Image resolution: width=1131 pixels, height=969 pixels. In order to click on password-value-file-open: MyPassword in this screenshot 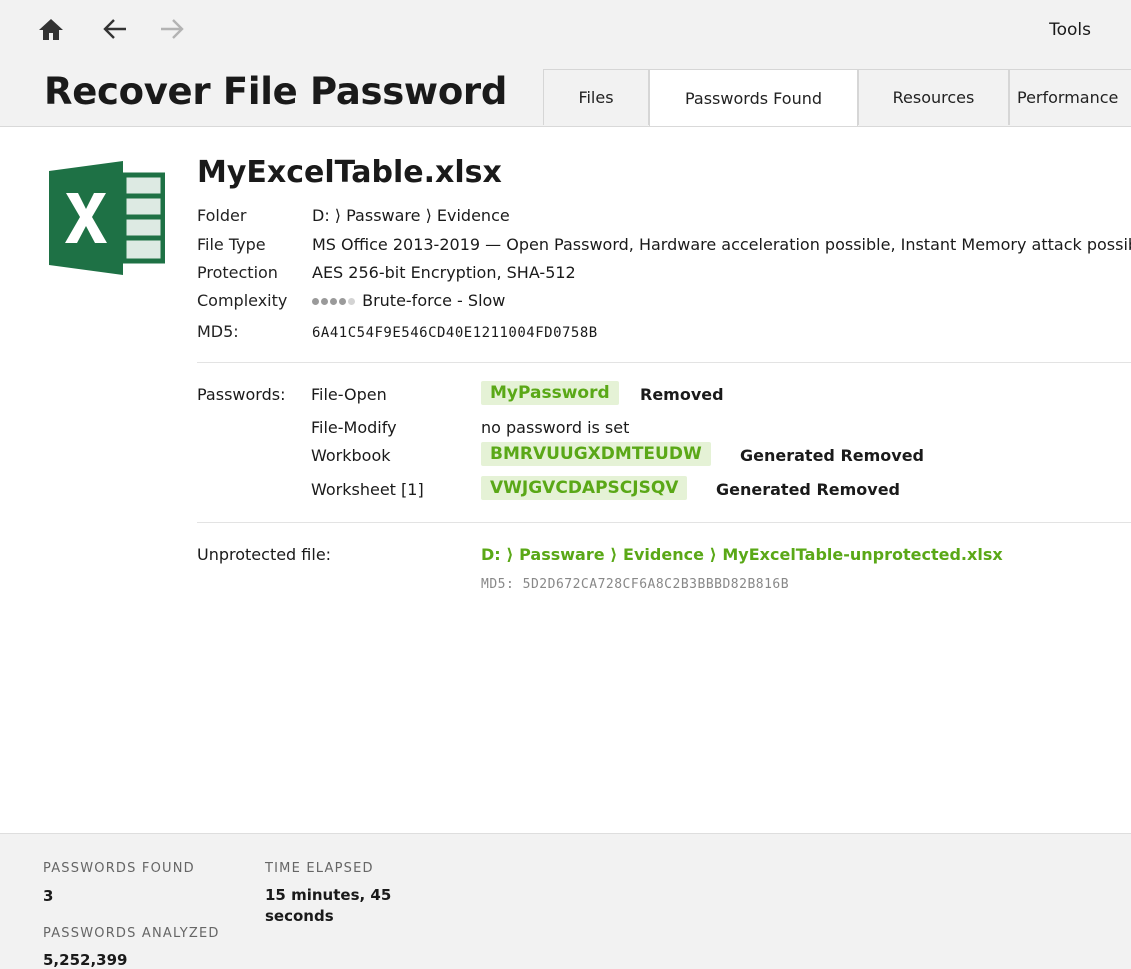, I will do `click(550, 393)`.